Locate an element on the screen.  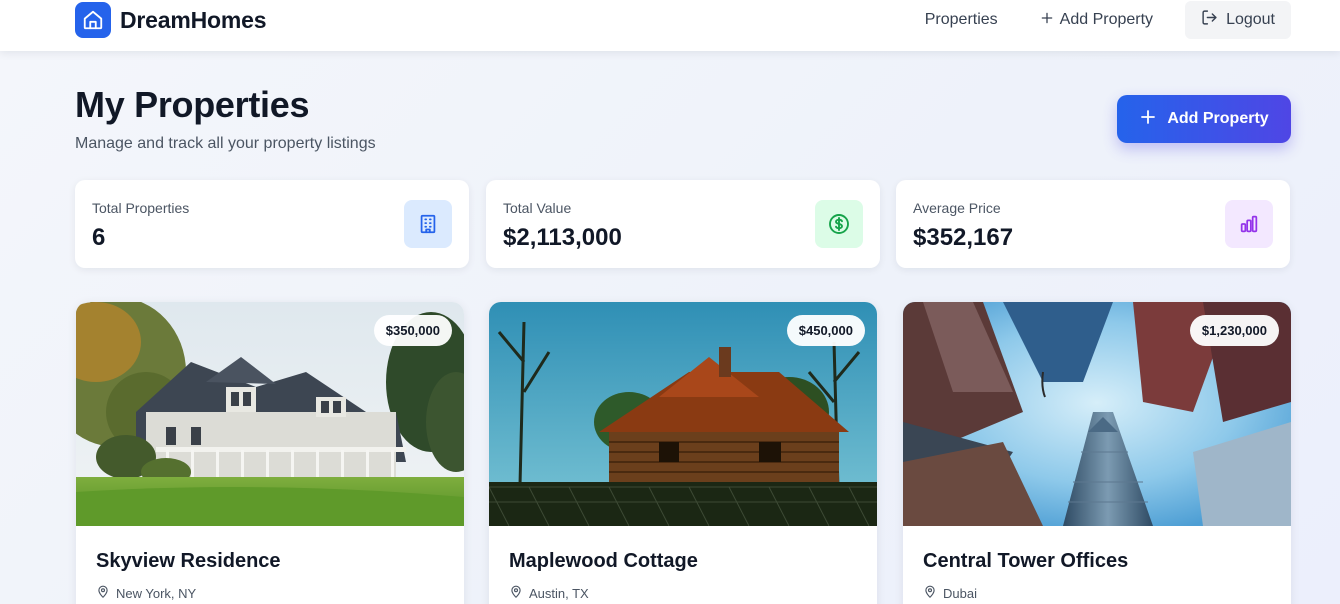
page-title: My Properties is located at coordinates (192, 104).